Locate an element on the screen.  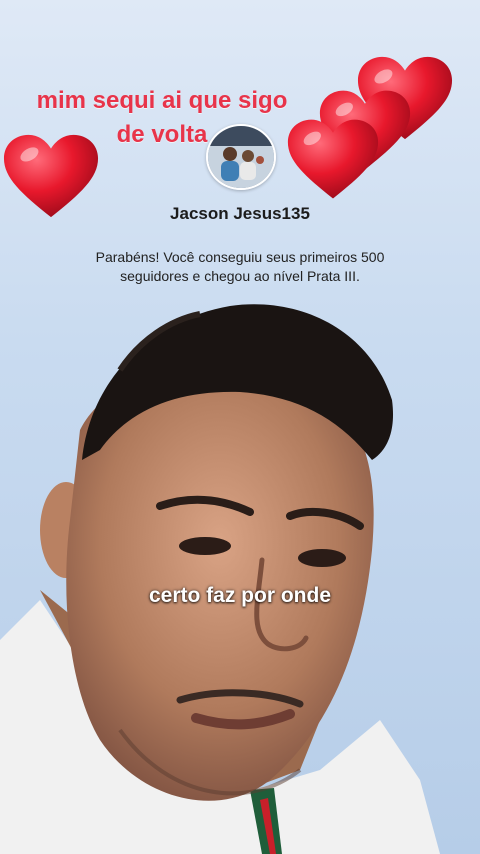
heart-icon is located at coordinates (333, 159).